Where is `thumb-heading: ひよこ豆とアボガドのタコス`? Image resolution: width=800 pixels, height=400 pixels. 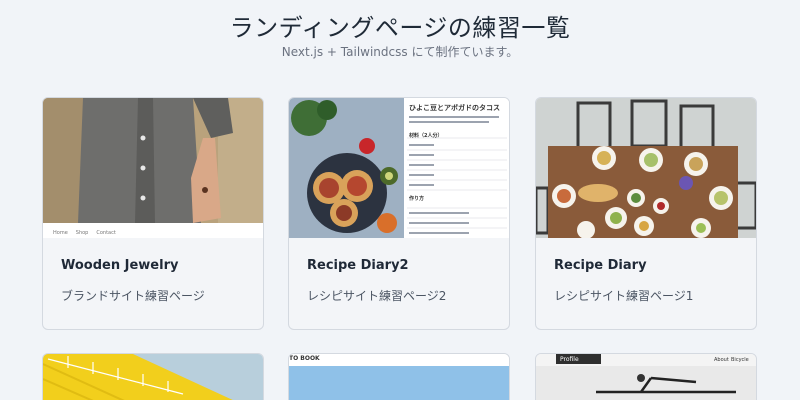
thumb-heading: ひよこ豆とアボガドのタコス is located at coordinates (454, 108).